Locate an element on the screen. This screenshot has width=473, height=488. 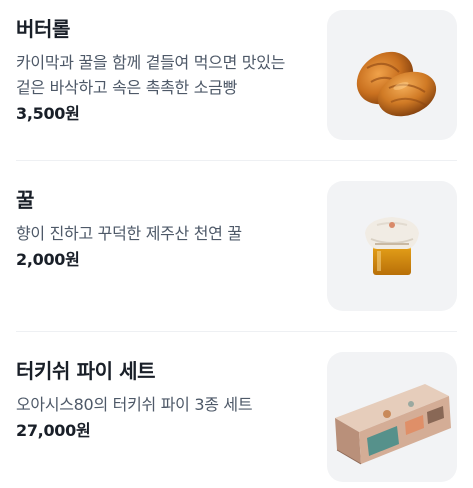
honey-jar-illustration is located at coordinates (392, 246).